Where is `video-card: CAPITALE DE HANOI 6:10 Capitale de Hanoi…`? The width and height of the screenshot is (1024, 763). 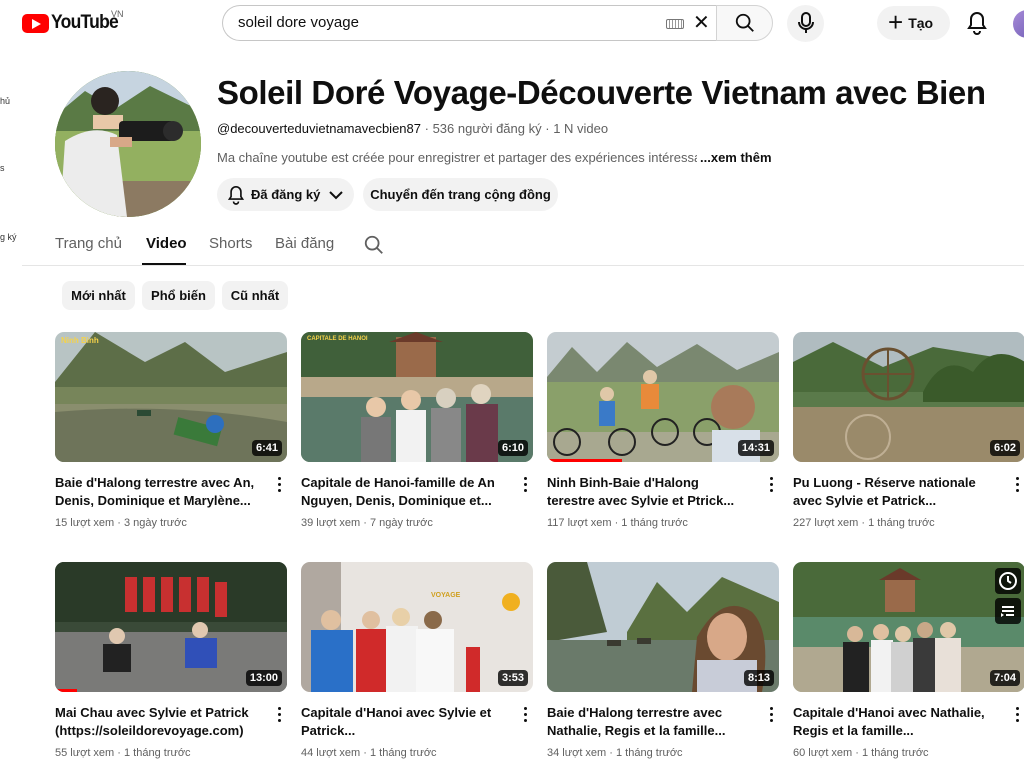 video-card: CAPITALE DE HANOI 6:10 Capitale de Hanoi… is located at coordinates (417, 430).